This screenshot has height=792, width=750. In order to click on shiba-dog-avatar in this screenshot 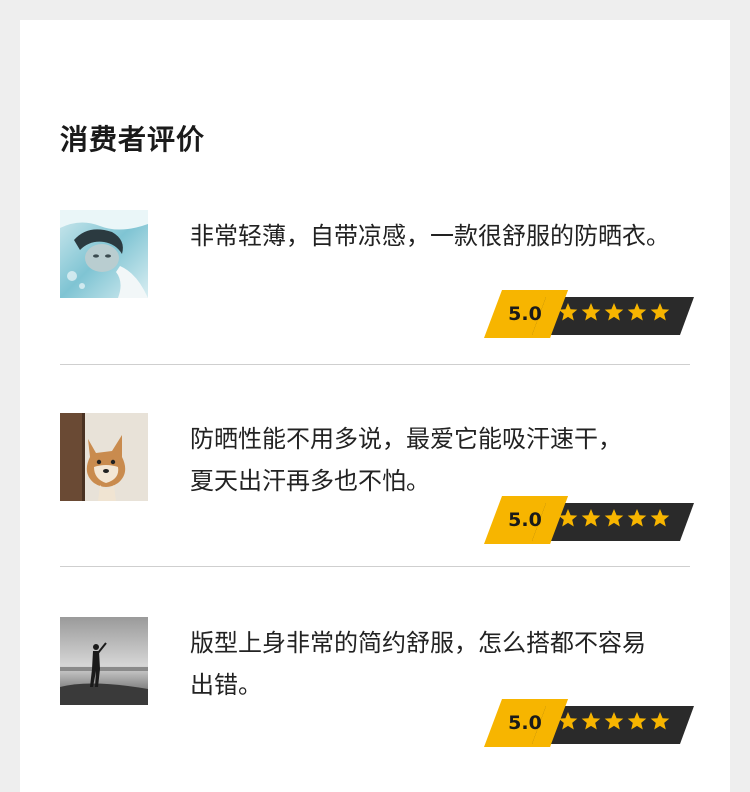, I will do `click(104, 457)`.